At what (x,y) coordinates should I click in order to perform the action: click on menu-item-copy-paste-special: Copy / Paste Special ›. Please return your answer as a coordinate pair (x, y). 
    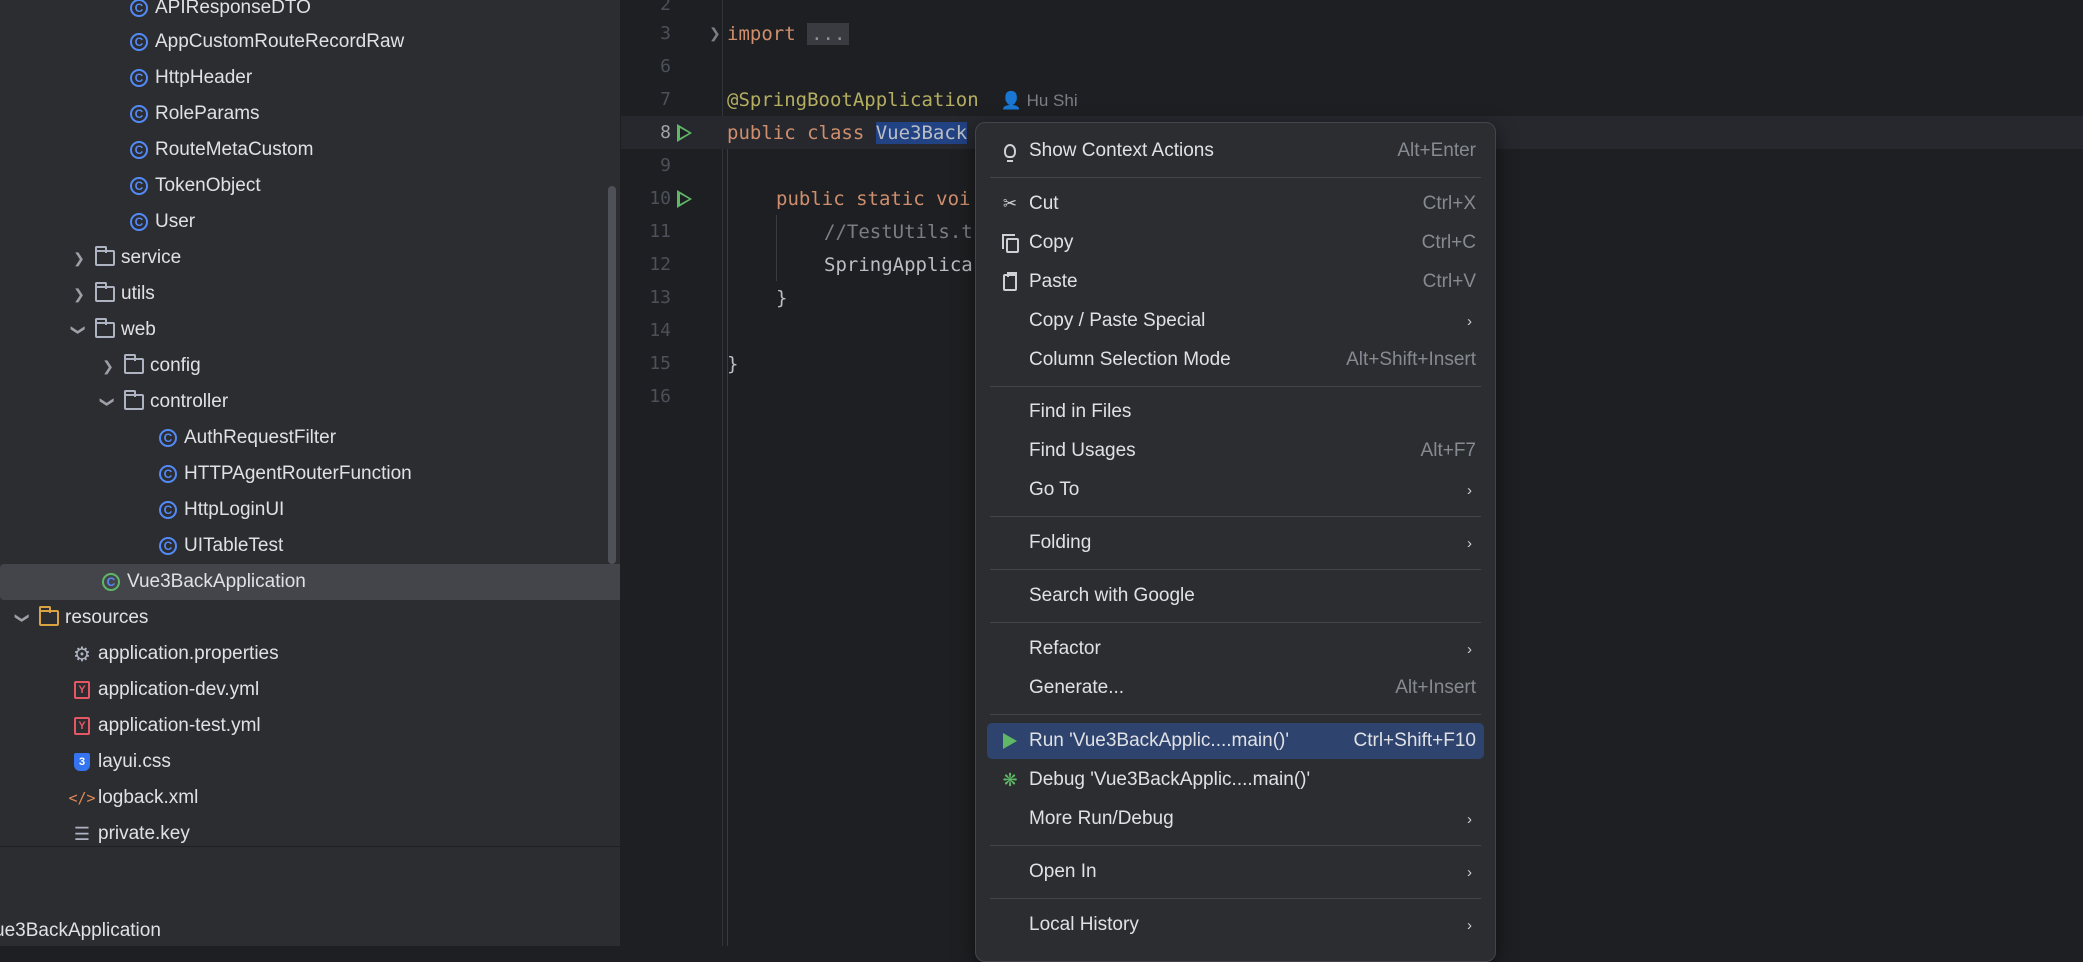
    Looking at the image, I should click on (1235, 321).